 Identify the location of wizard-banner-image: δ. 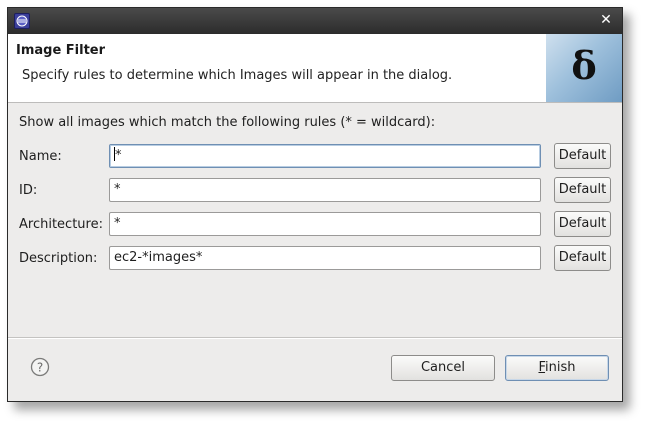
(584, 68).